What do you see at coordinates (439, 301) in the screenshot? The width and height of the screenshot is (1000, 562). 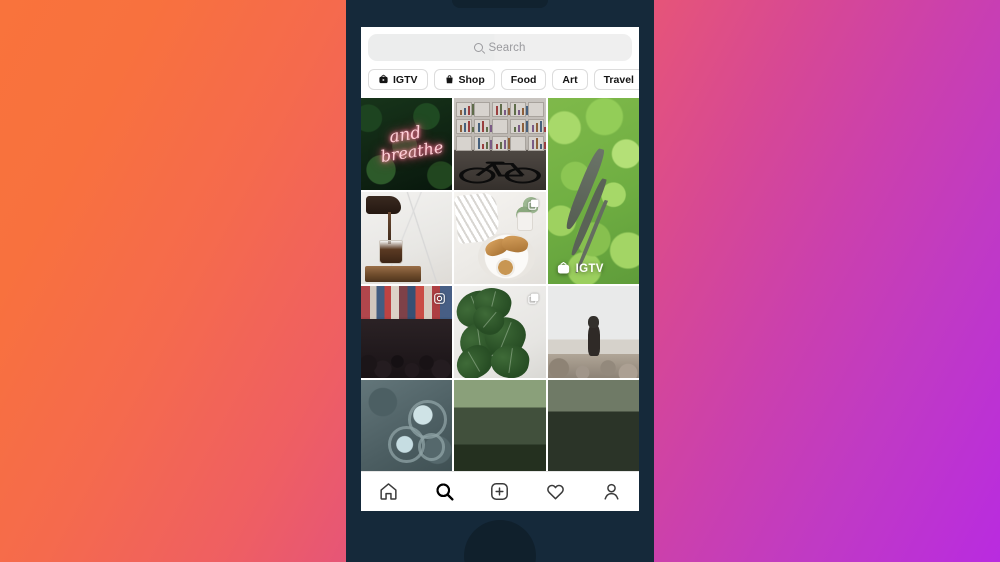 I see `carousel-icon` at bounding box center [439, 301].